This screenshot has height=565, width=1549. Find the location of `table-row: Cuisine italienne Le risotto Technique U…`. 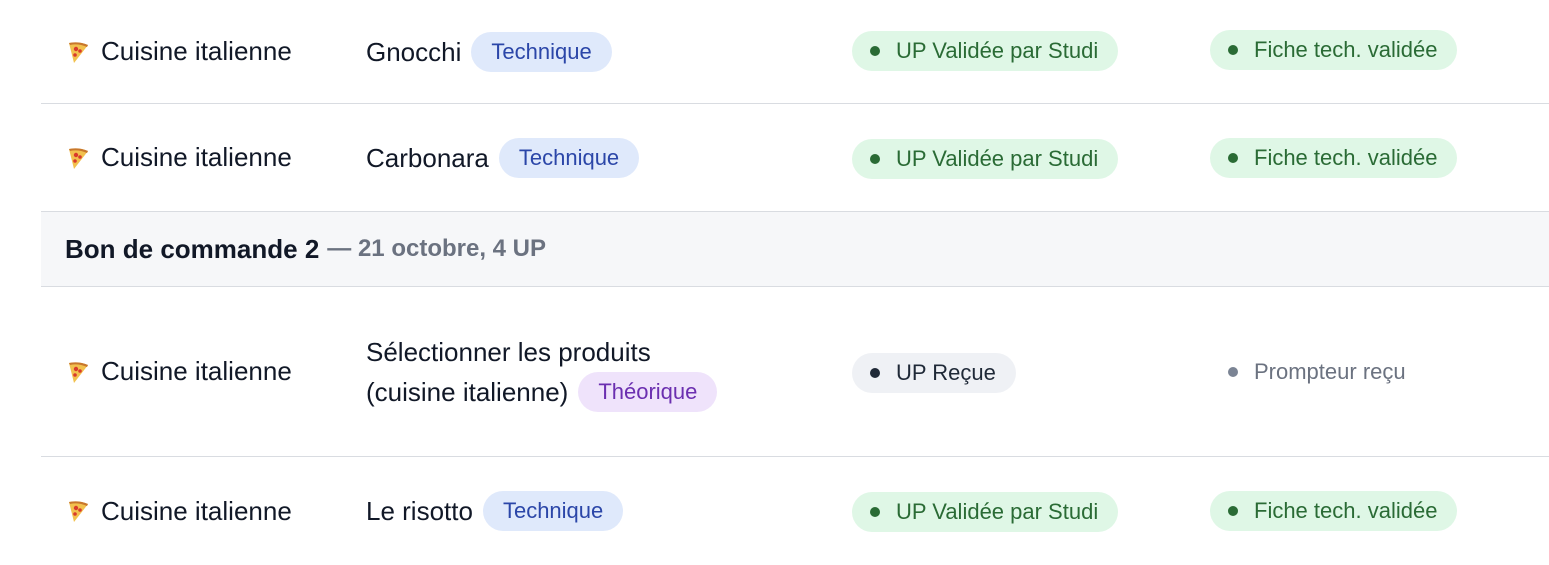

table-row: Cuisine italienne Le risotto Technique U… is located at coordinates (795, 500).